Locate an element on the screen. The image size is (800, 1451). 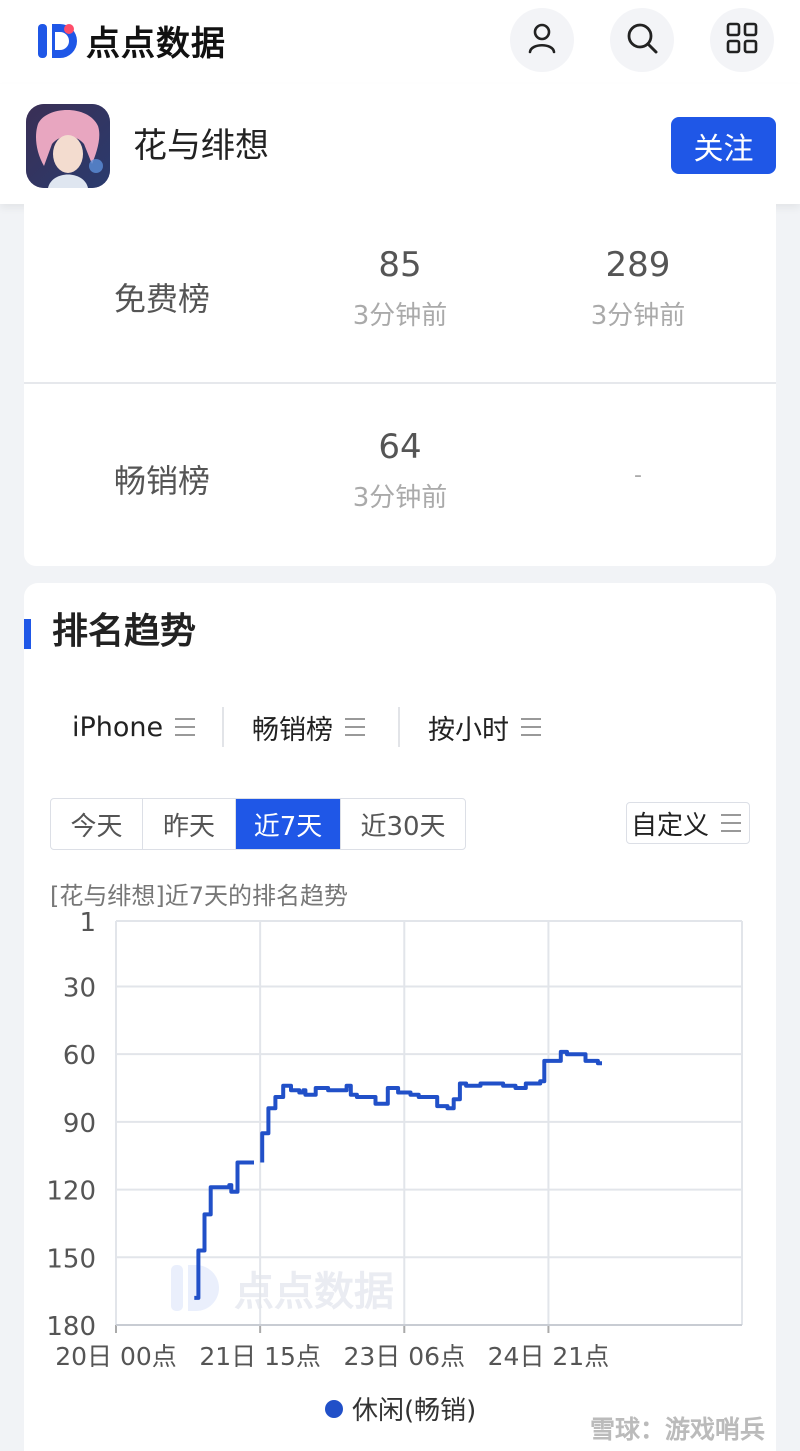
rank-name: 畅销榜 is located at coordinates (161, 481).